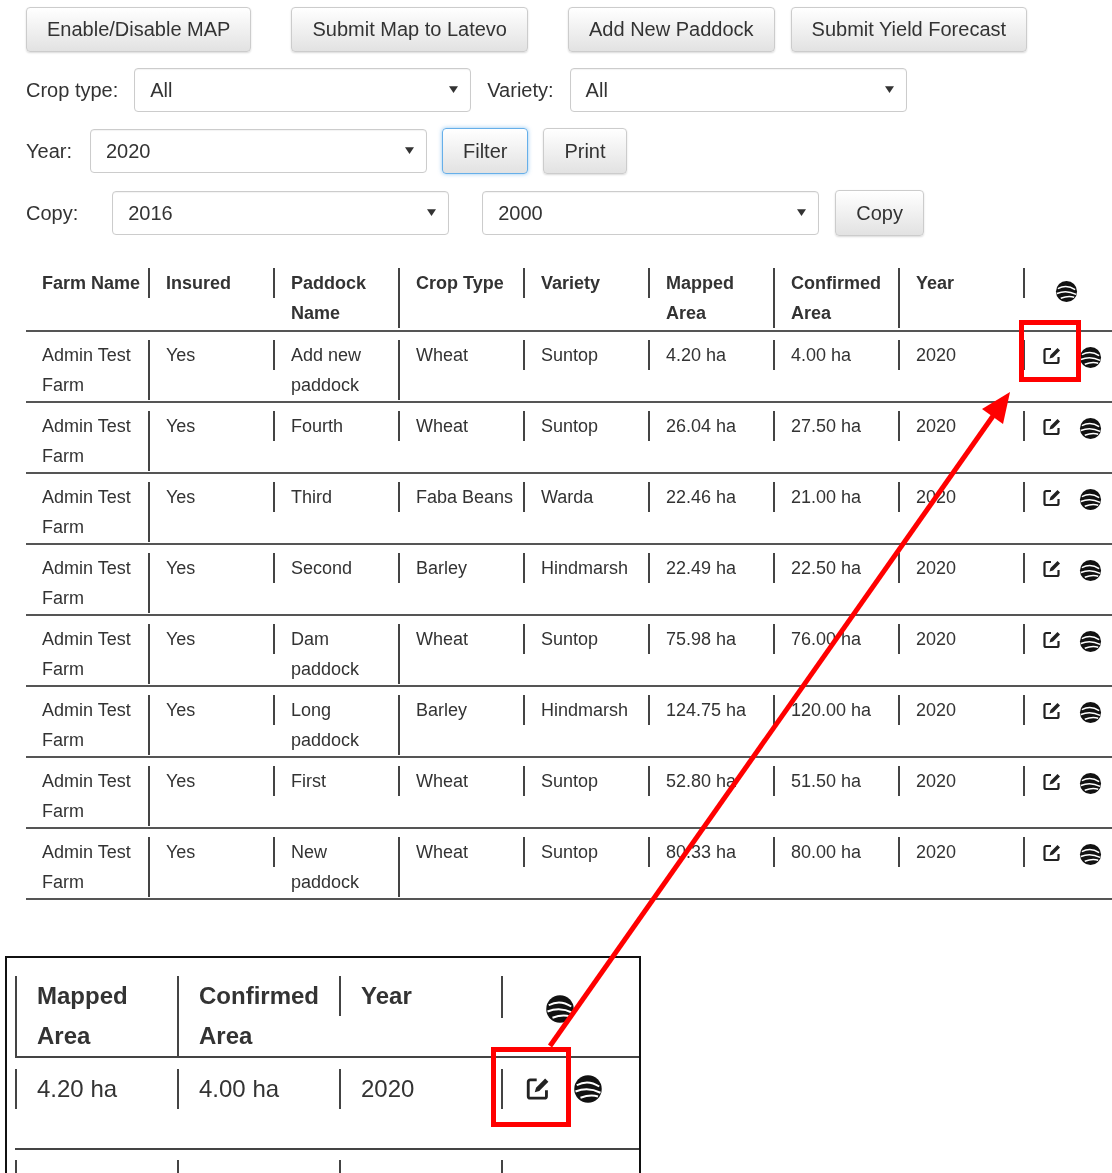 The width and height of the screenshot is (1112, 1173). I want to click on table-cell: Second, so click(337, 568).